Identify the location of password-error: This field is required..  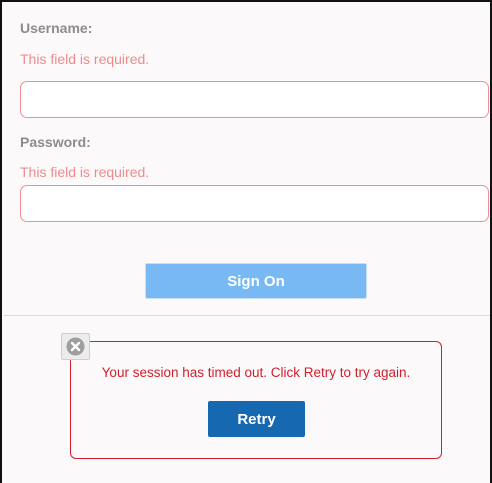
(85, 172).